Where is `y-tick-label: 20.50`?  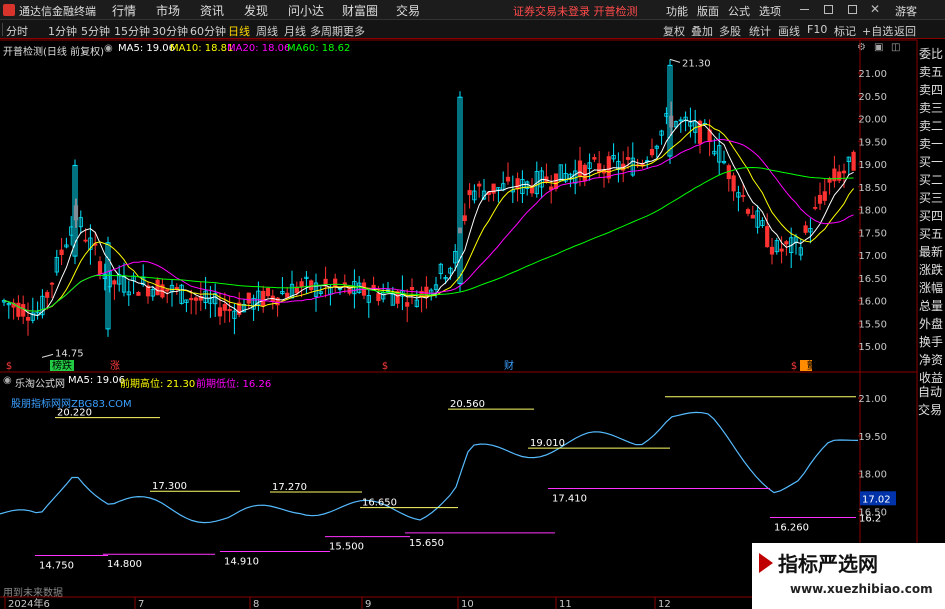 y-tick-label: 20.50 is located at coordinates (872, 97).